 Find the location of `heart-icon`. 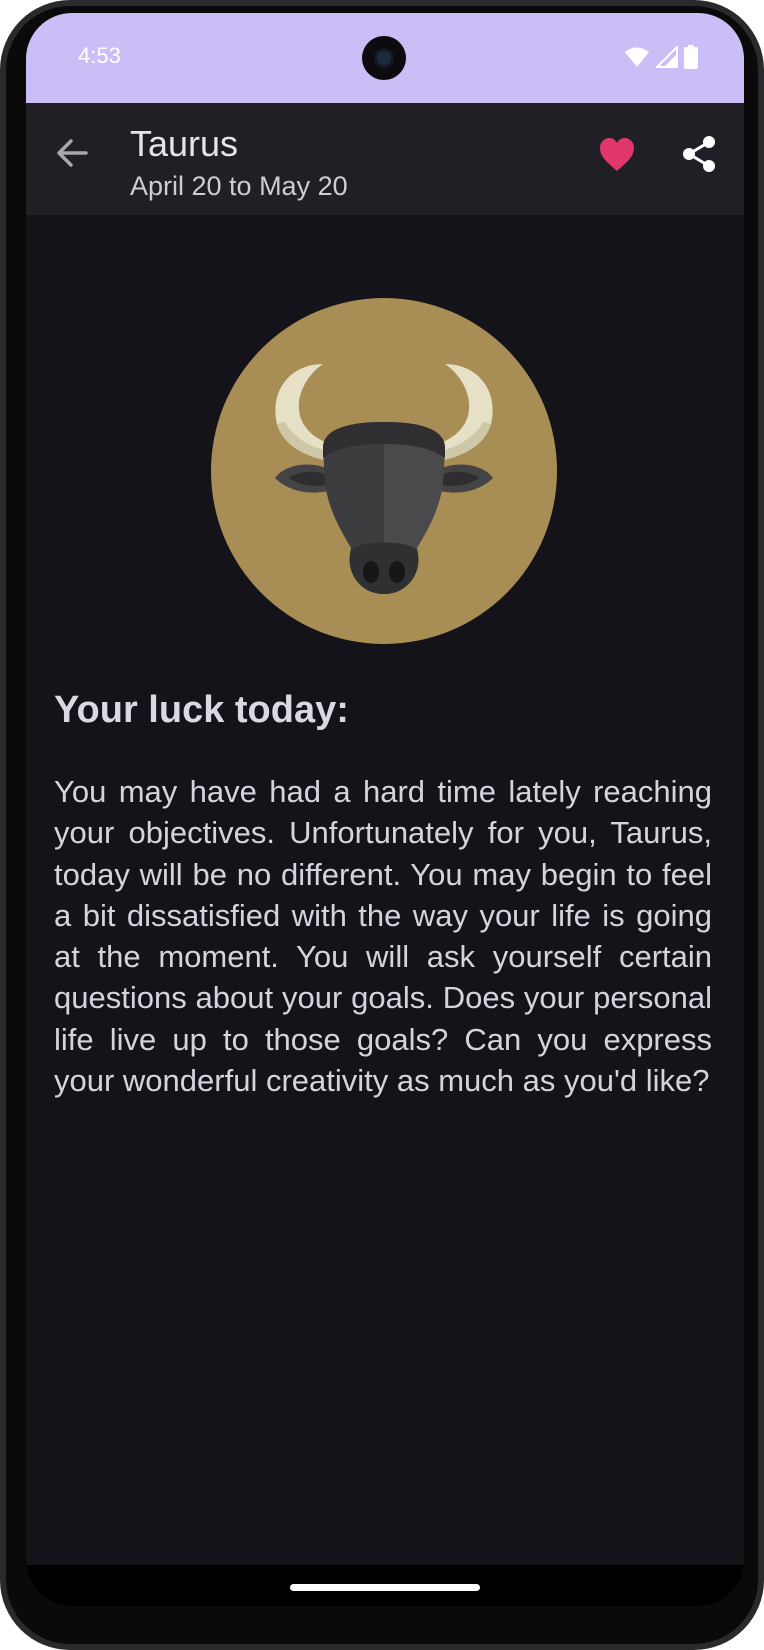

heart-icon is located at coordinates (617, 154).